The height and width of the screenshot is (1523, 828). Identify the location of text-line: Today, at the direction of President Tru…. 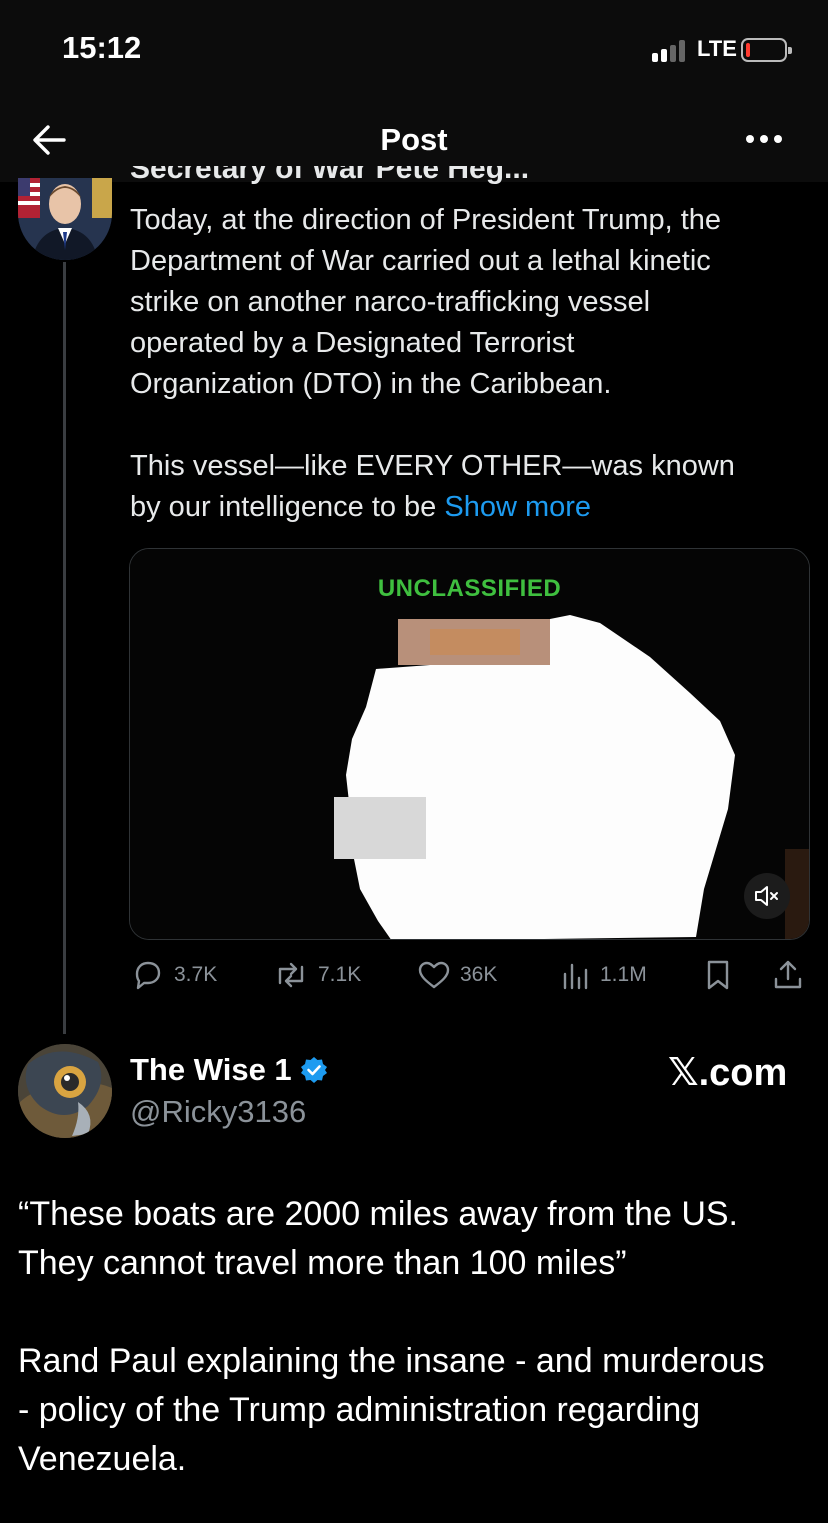
(426, 220).